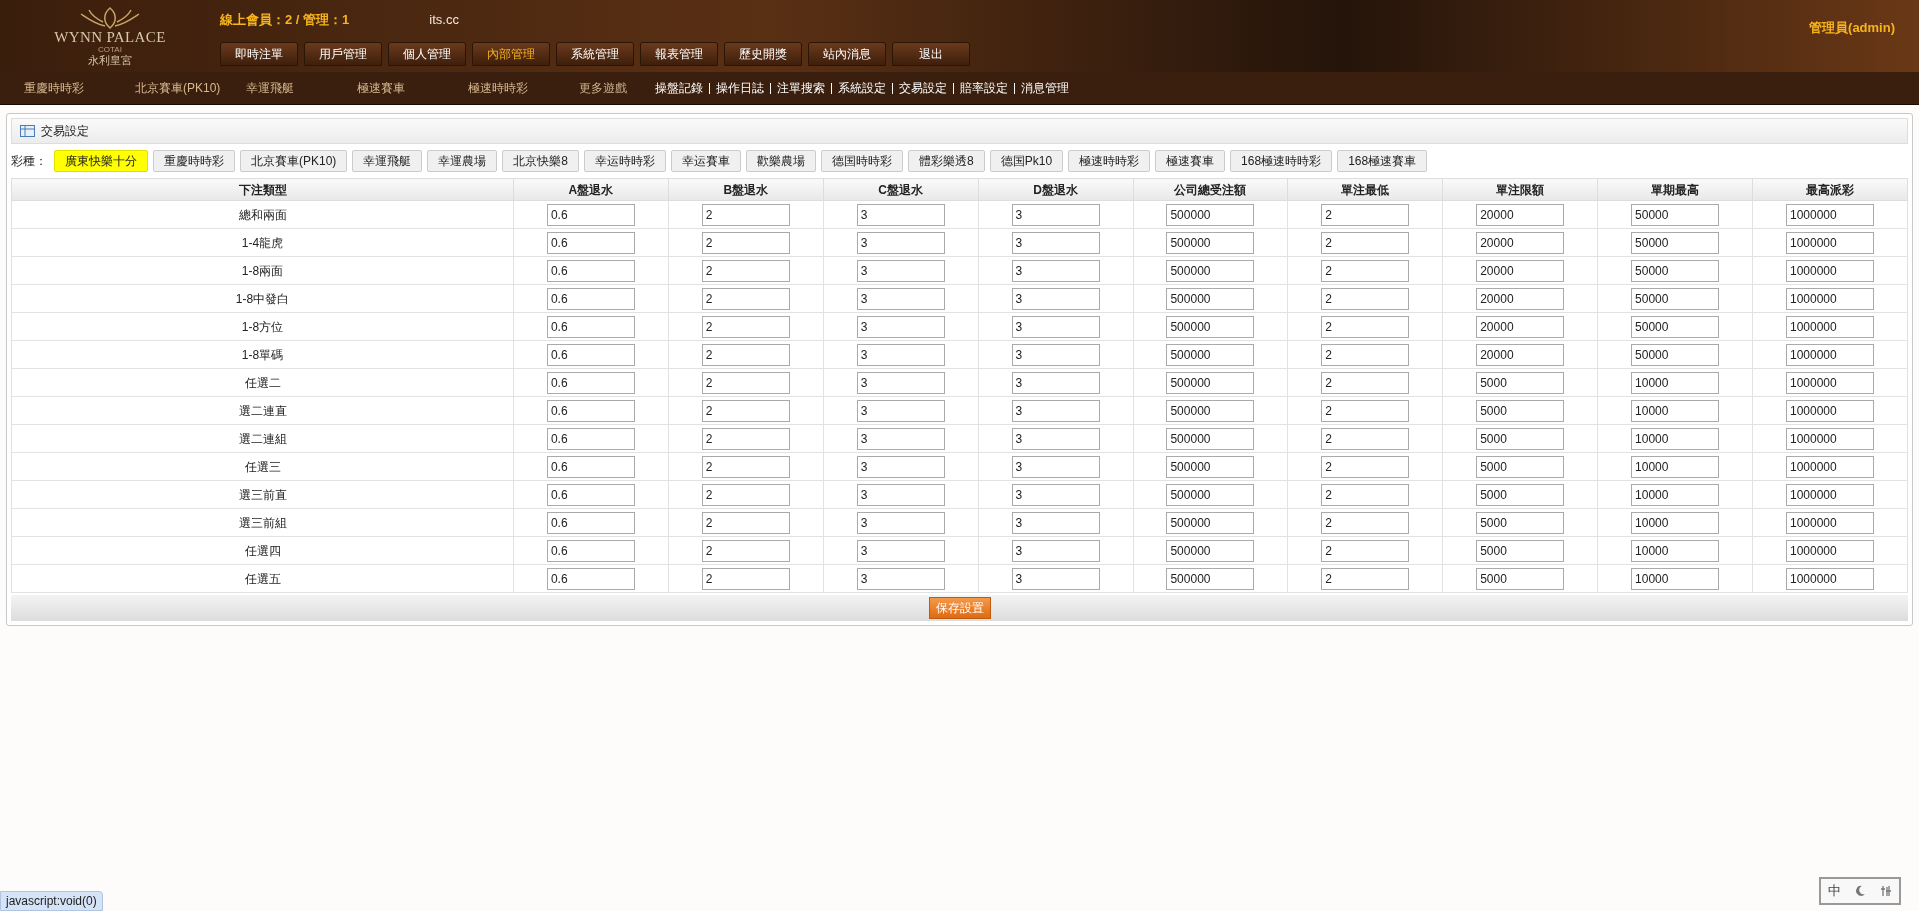 This screenshot has height=911, width=1919. Describe the element at coordinates (946, 161) in the screenshot. I see `lottery-tab: 體彩樂透8` at that location.